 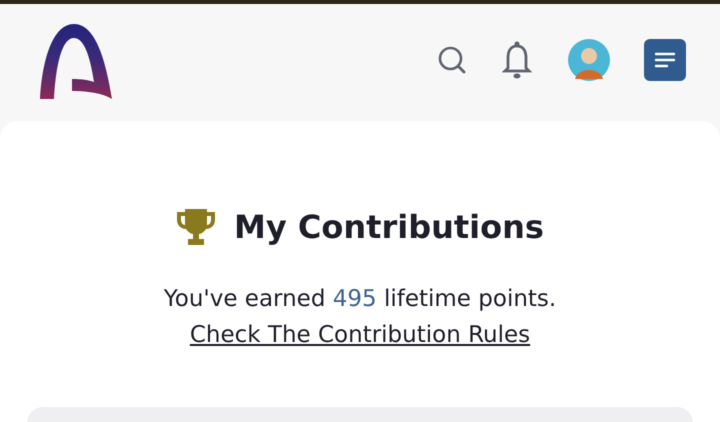 What do you see at coordinates (389, 227) in the screenshot?
I see `page-title: My Contributions` at bounding box center [389, 227].